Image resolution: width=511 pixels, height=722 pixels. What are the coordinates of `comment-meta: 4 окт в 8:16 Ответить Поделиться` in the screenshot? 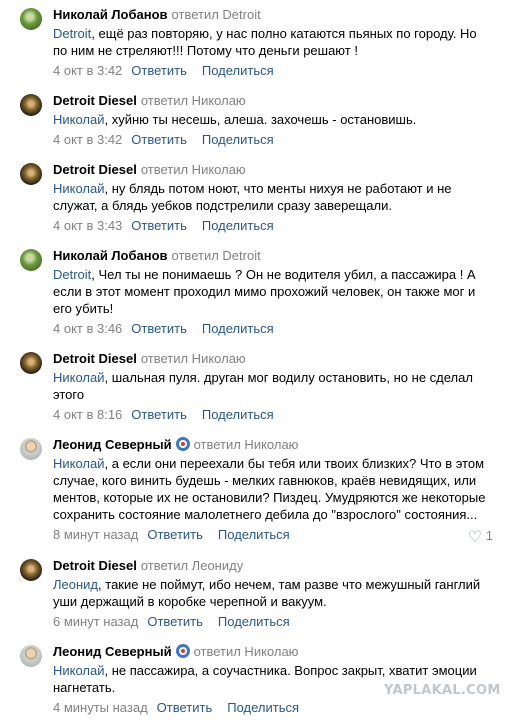 It's located at (273, 414).